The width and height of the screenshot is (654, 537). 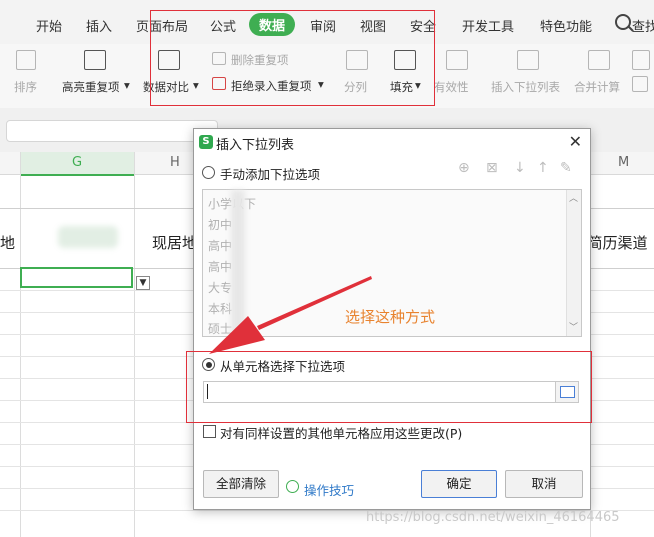 What do you see at coordinates (290, 315) in the screenshot?
I see `annotation-arrow` at bounding box center [290, 315].